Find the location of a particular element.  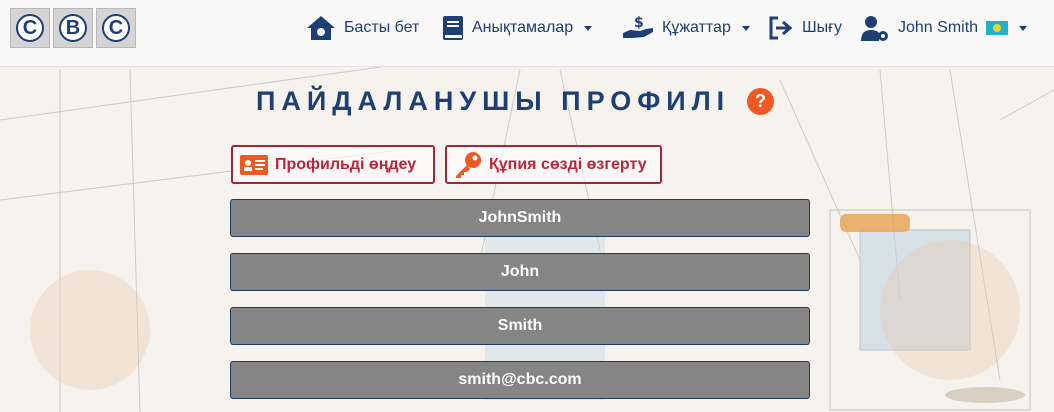

nav-home: Басты бет is located at coordinates (362, 28).